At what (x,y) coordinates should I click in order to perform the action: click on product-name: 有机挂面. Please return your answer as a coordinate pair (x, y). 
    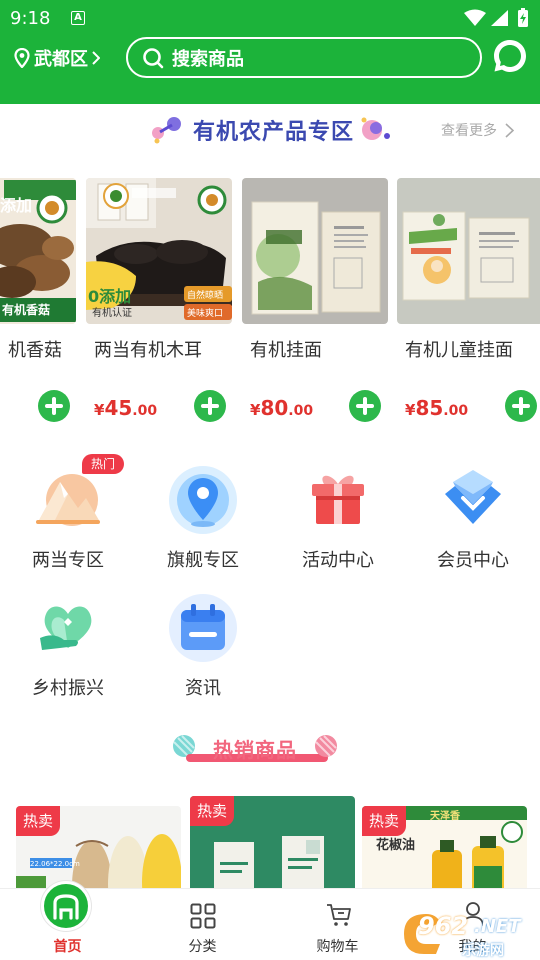
    Looking at the image, I should click on (286, 350).